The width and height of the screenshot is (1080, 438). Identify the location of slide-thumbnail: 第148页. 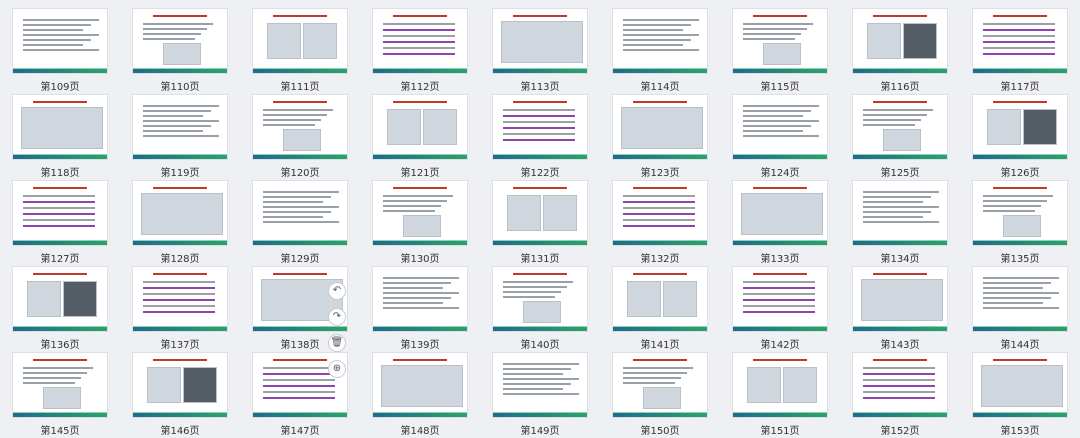
(420, 395).